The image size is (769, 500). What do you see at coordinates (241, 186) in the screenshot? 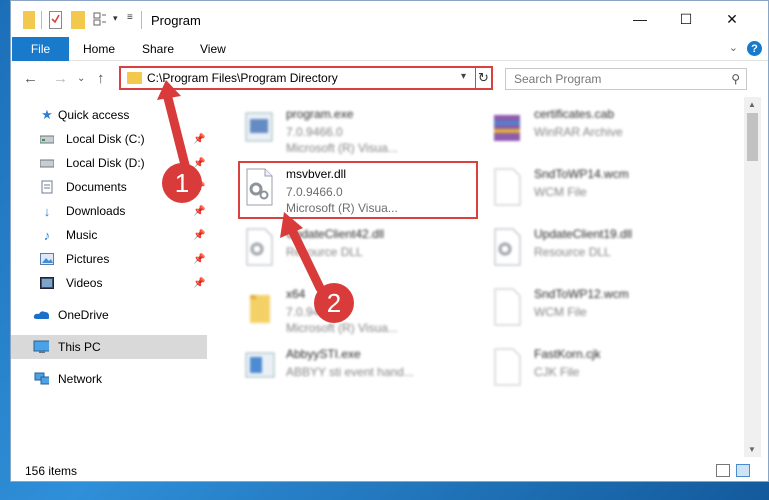
I see `annotation-arrows` at bounding box center [241, 186].